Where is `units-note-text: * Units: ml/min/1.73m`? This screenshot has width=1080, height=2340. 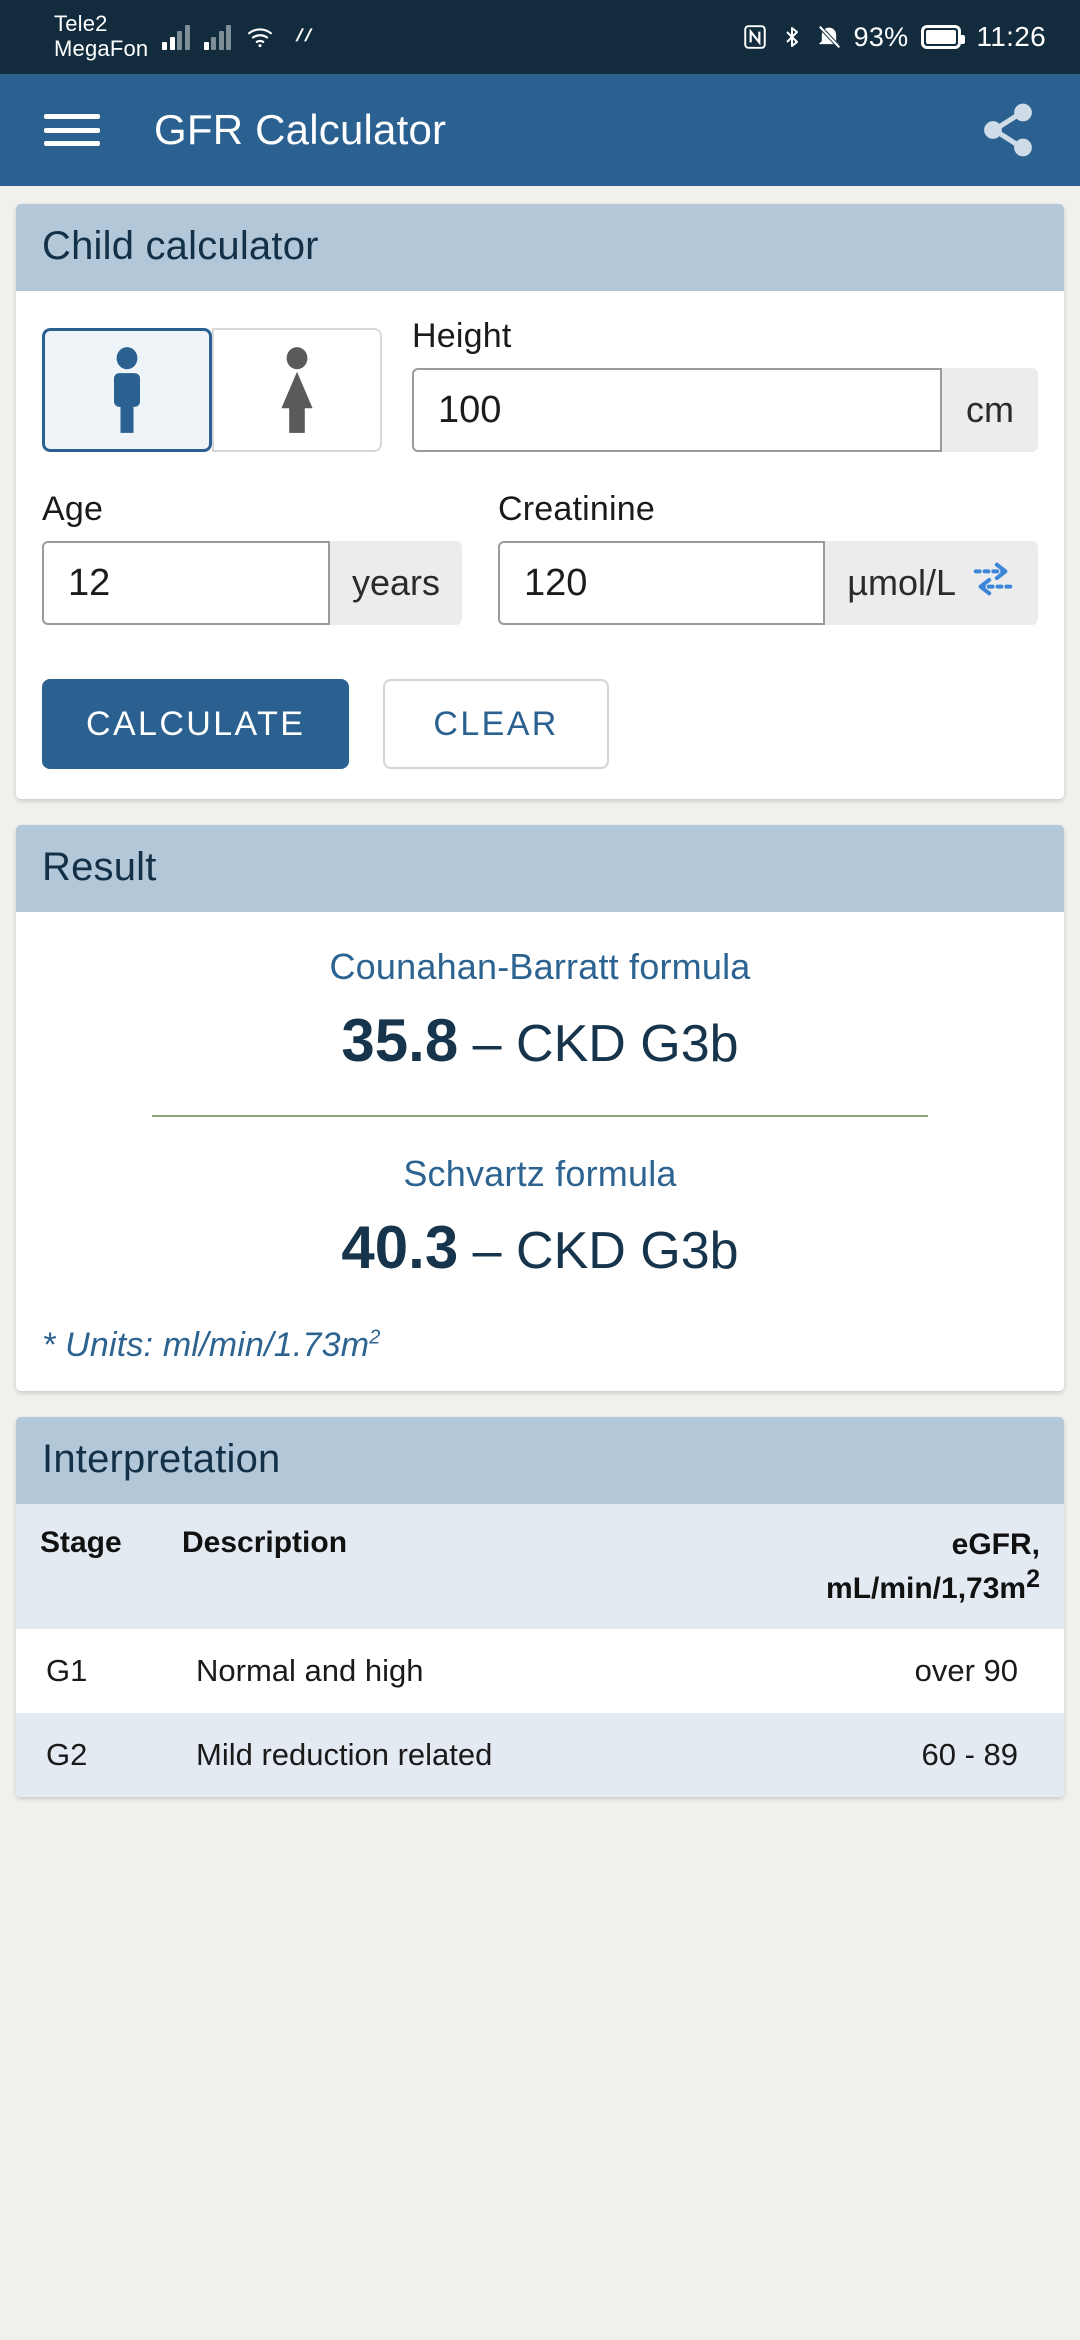 units-note-text: * Units: ml/min/1.73m is located at coordinates (206, 1345).